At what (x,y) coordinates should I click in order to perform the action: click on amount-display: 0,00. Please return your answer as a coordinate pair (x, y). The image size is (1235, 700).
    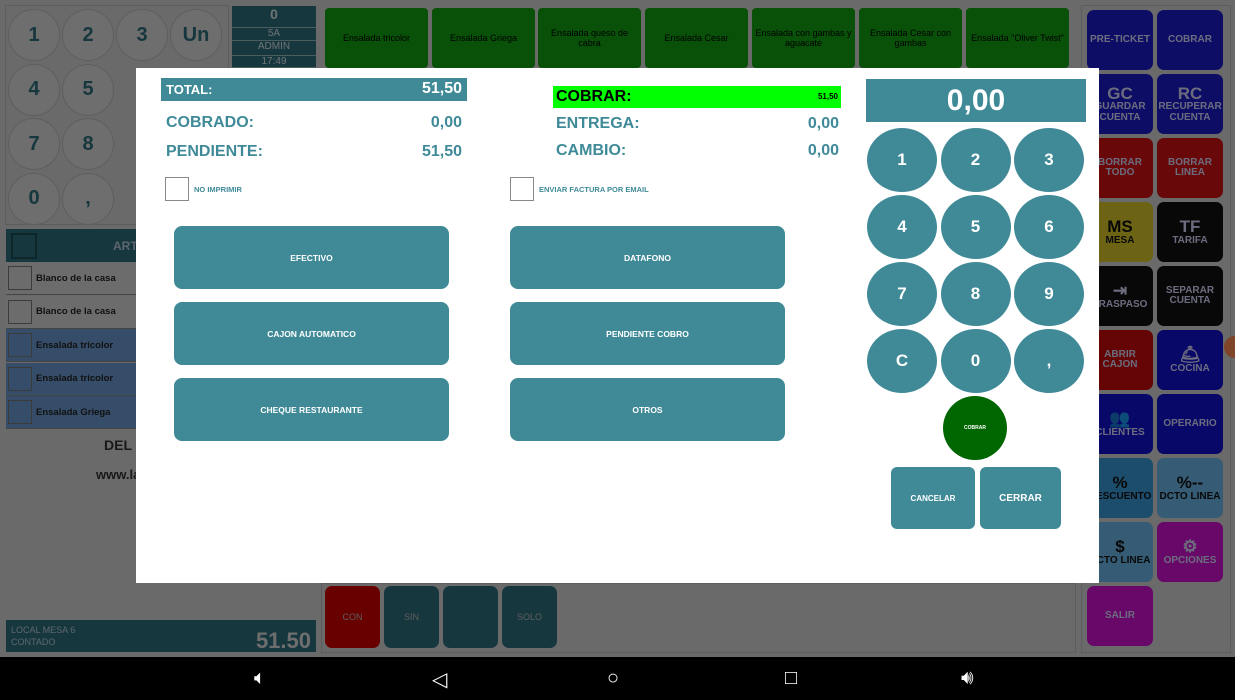
    Looking at the image, I should click on (976, 100).